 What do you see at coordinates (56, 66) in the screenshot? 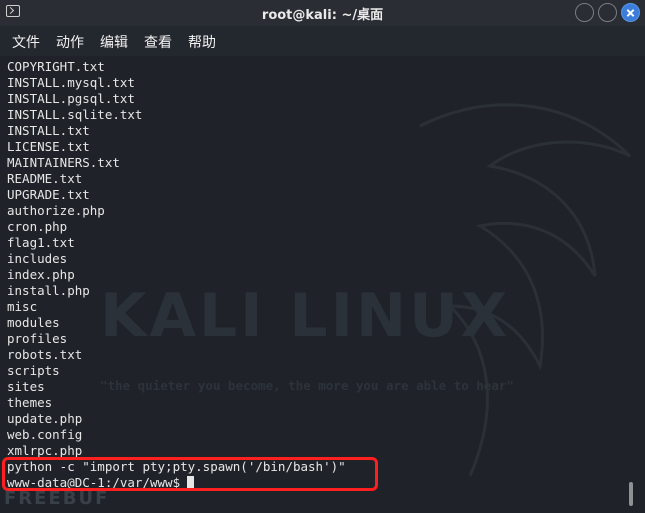
I see `output-line: COPYRIGHT.txt` at bounding box center [56, 66].